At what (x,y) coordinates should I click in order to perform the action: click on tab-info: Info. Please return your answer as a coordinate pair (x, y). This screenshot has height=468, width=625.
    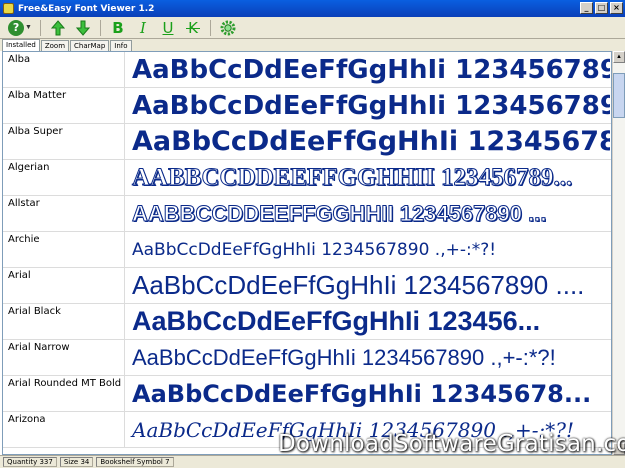
    Looking at the image, I should click on (121, 45).